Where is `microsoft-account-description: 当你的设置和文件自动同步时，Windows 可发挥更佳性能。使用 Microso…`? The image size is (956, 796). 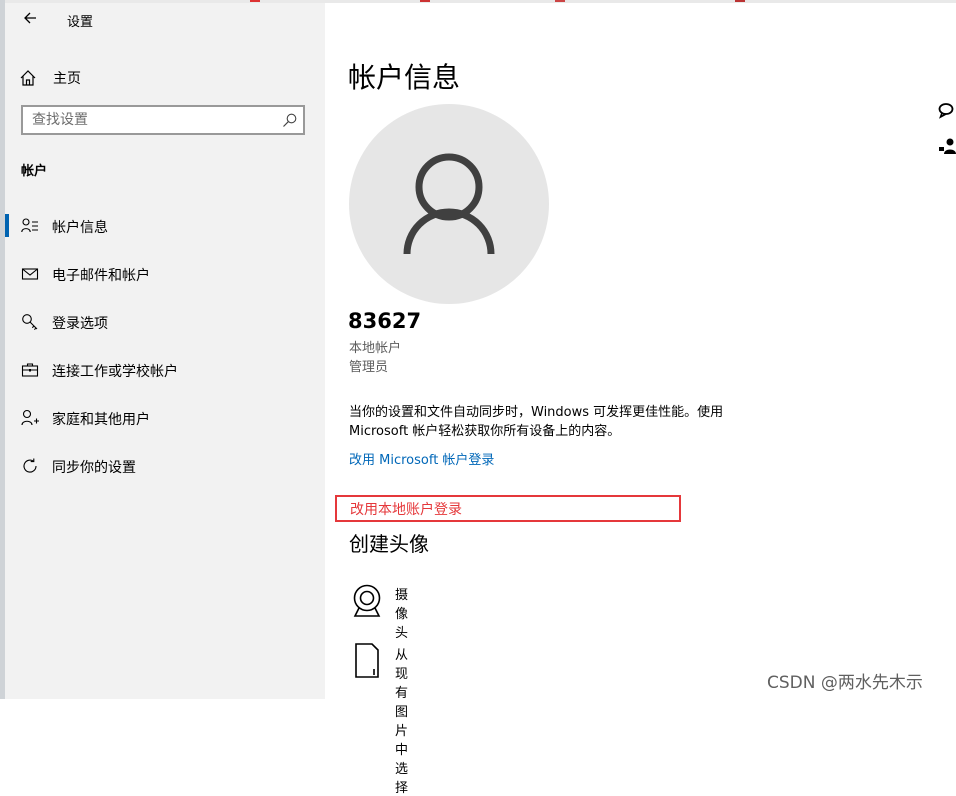 microsoft-account-description: 当你的设置和文件自动同步时，Windows 可发挥更佳性能。使用 Microso… is located at coordinates (536, 422).